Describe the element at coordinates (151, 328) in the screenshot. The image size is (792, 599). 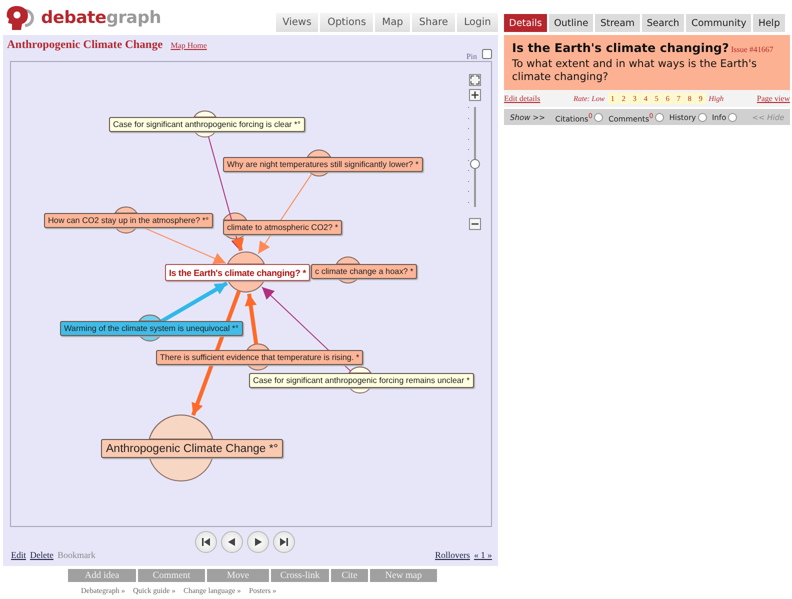
I see `node-label: Warming of the climate system is unequivocal *°` at that location.